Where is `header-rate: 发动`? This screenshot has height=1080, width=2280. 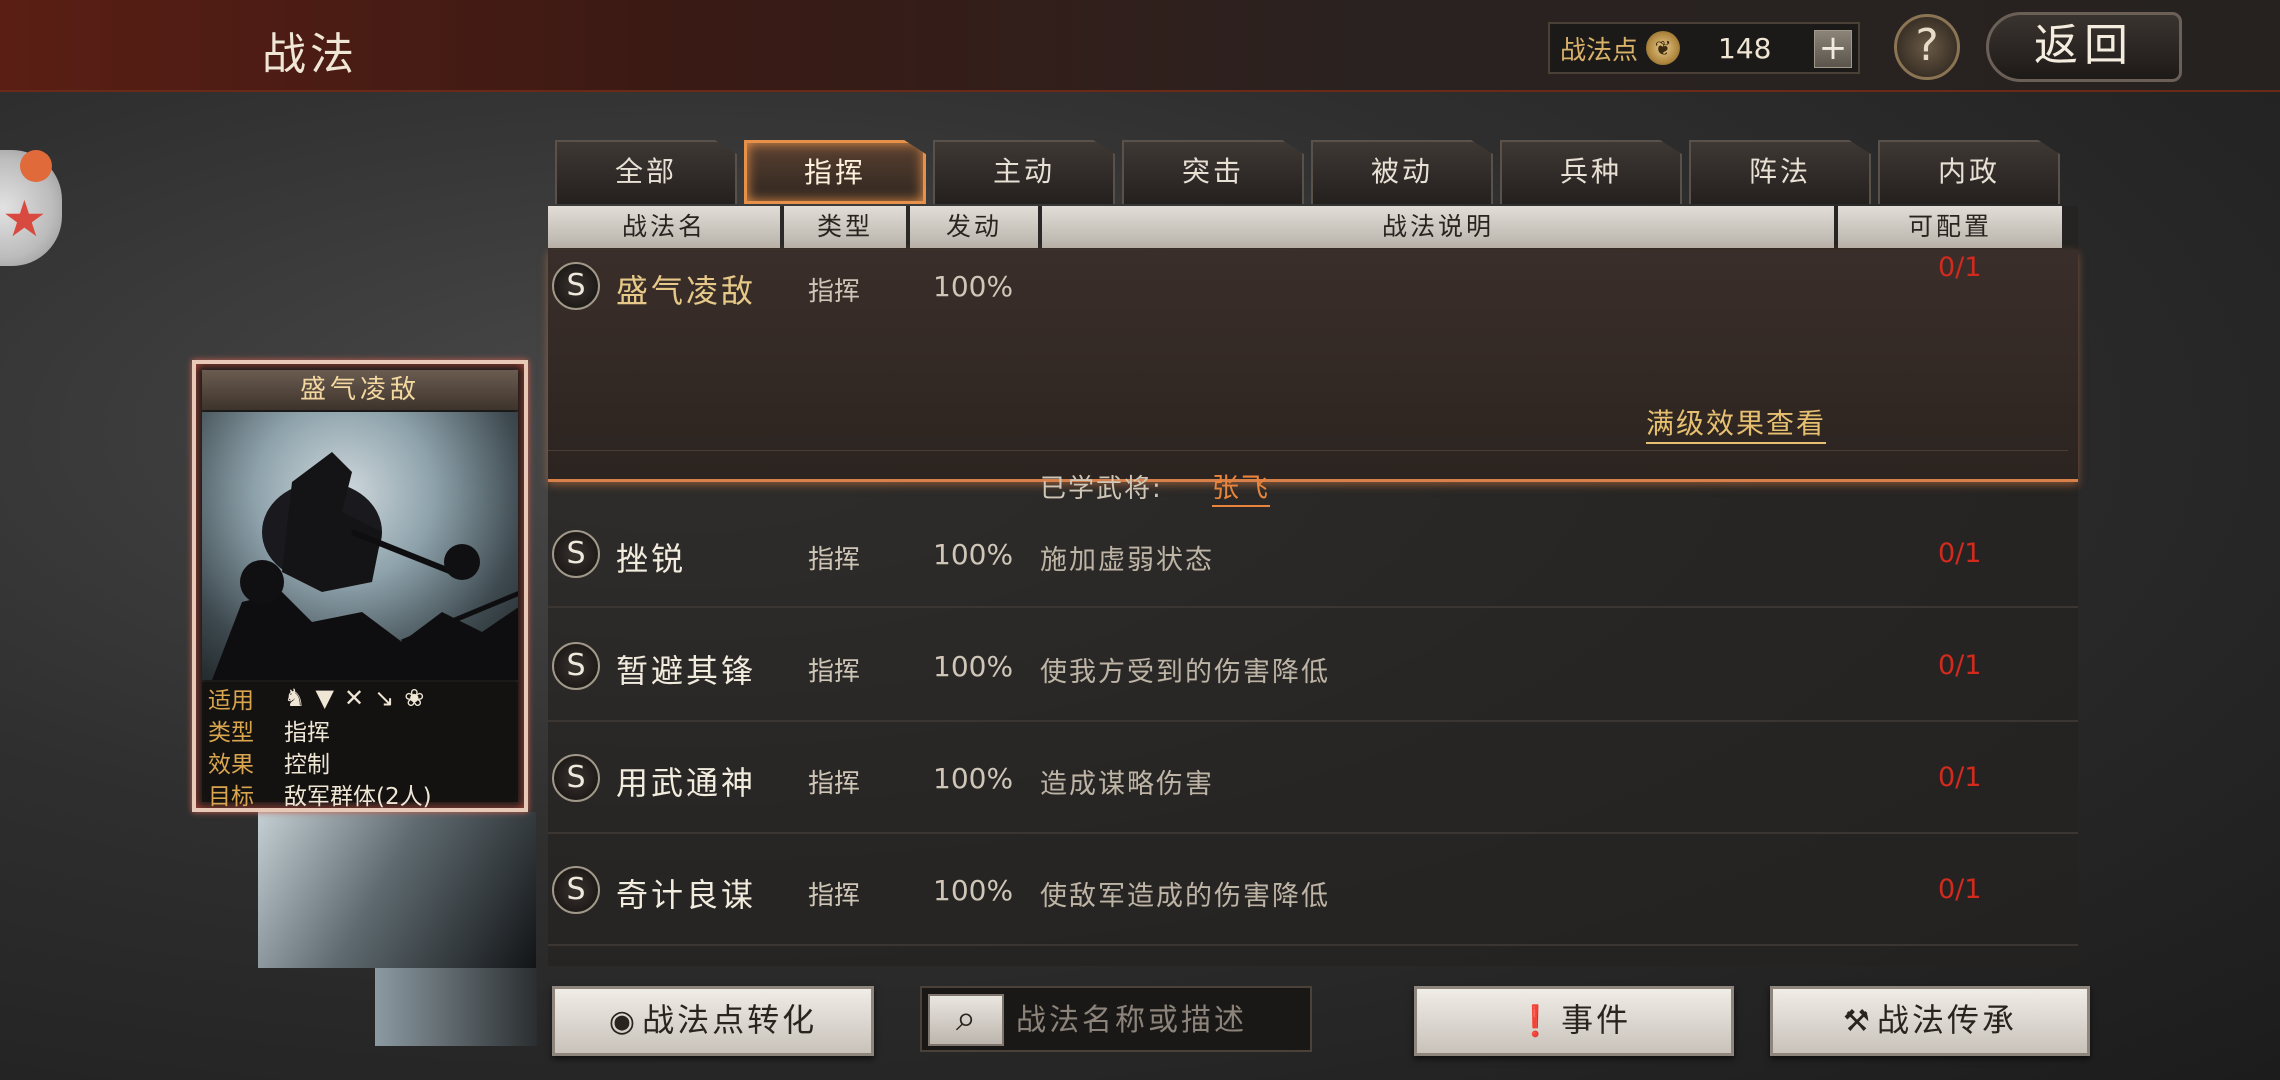 header-rate: 发动 is located at coordinates (974, 227).